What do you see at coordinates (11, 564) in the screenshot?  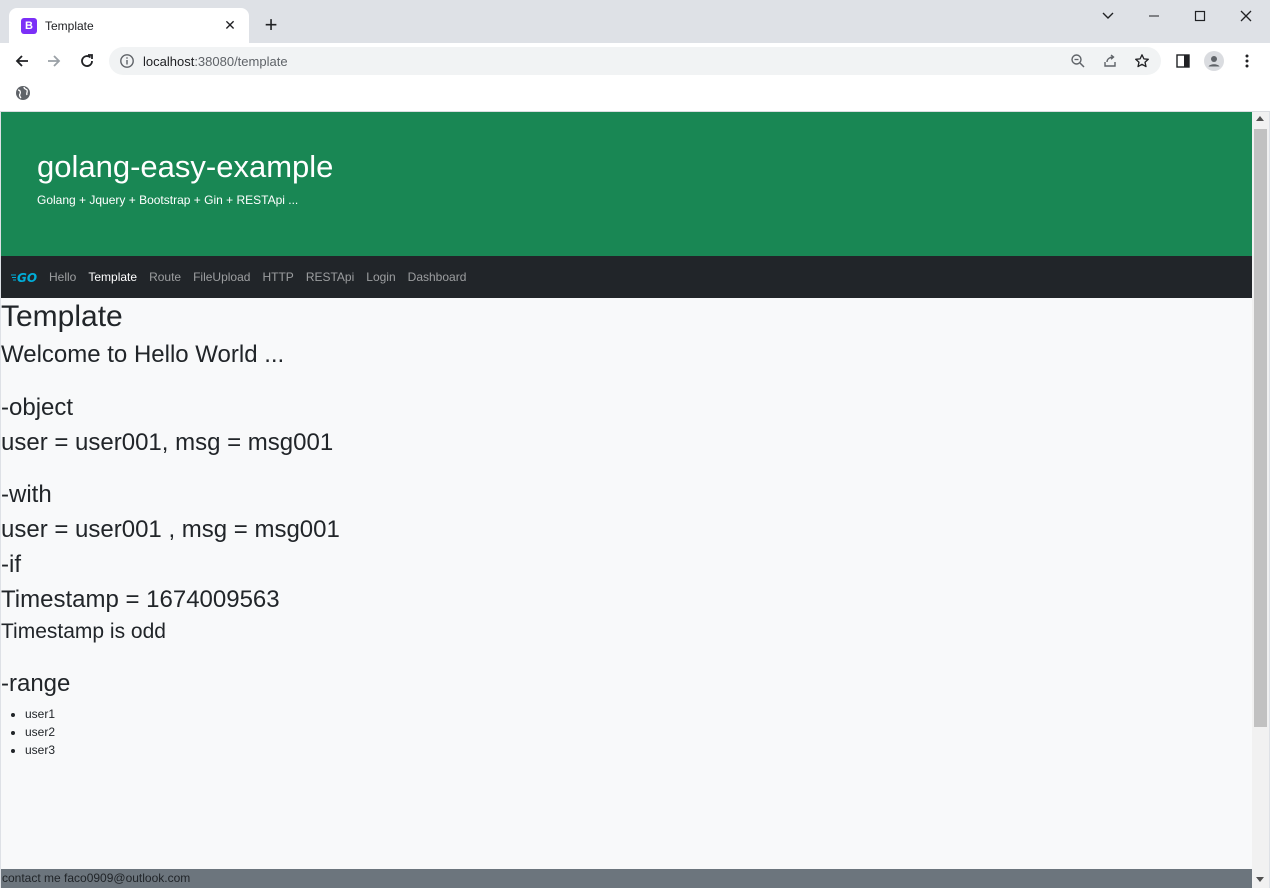 I see `if-heading: -if` at bounding box center [11, 564].